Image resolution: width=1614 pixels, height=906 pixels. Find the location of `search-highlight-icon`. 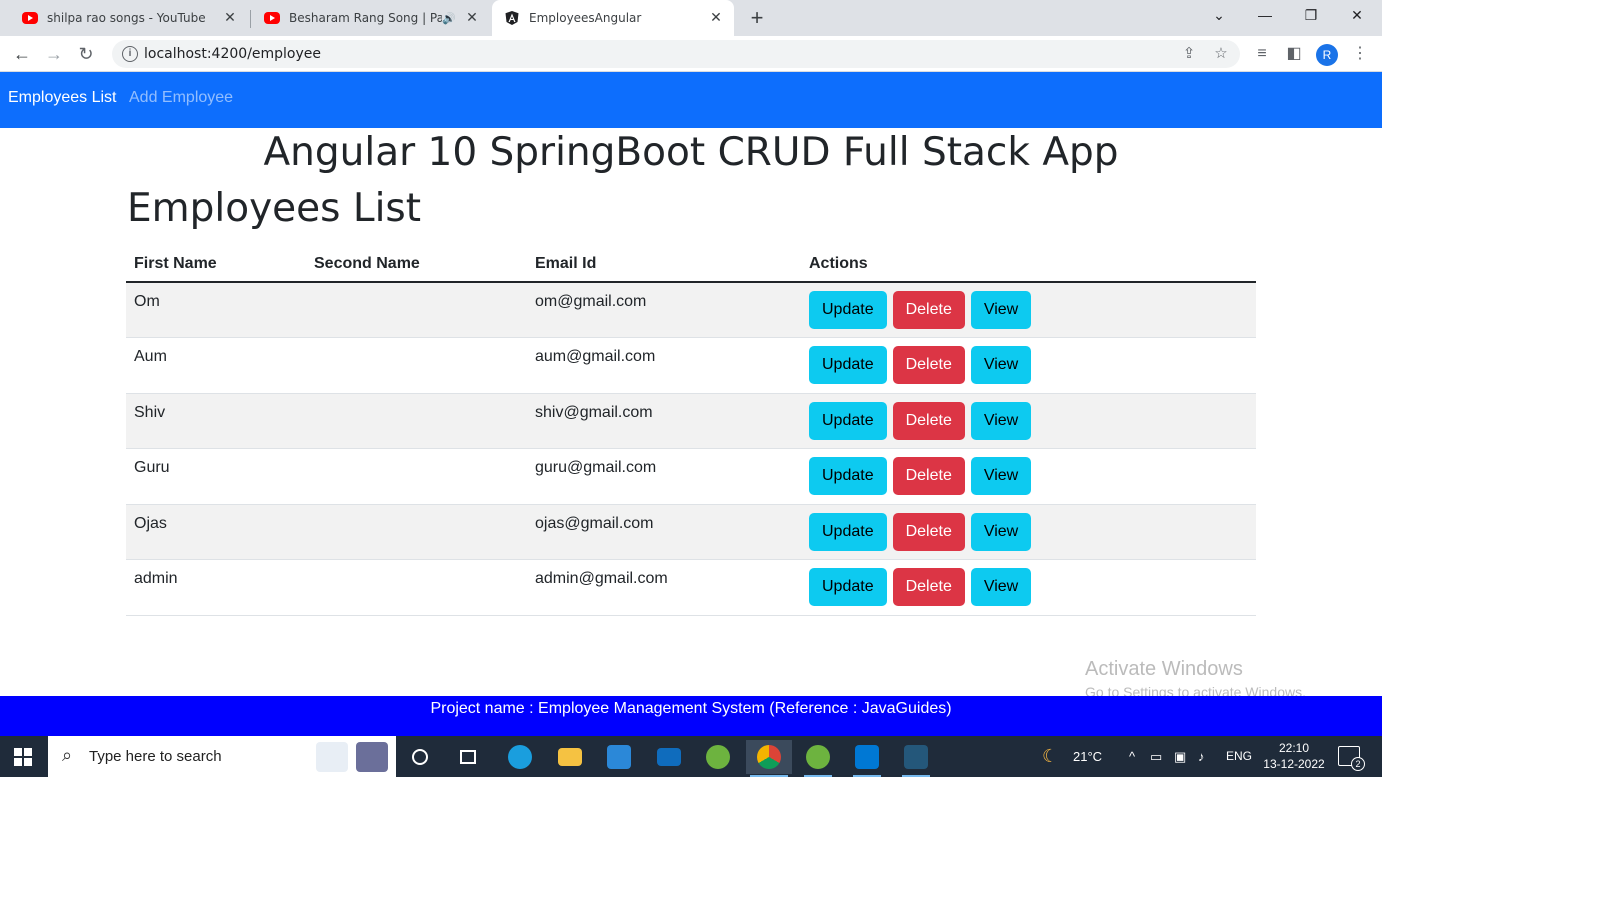

search-highlight-icon is located at coordinates (332, 757).